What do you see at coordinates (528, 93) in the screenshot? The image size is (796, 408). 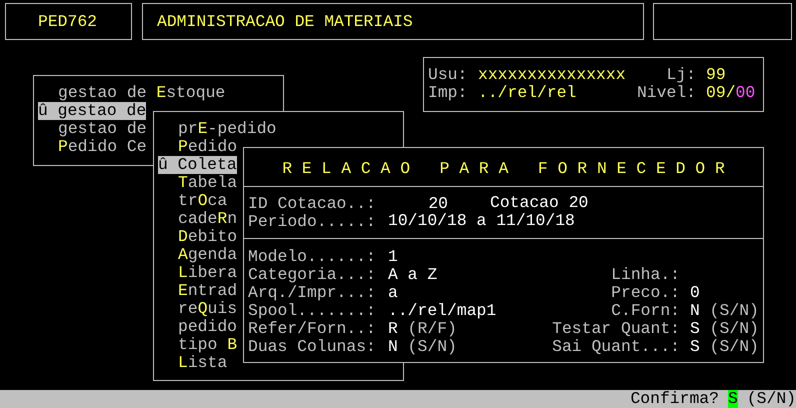 I see `printer-value: ../rel/rel` at bounding box center [528, 93].